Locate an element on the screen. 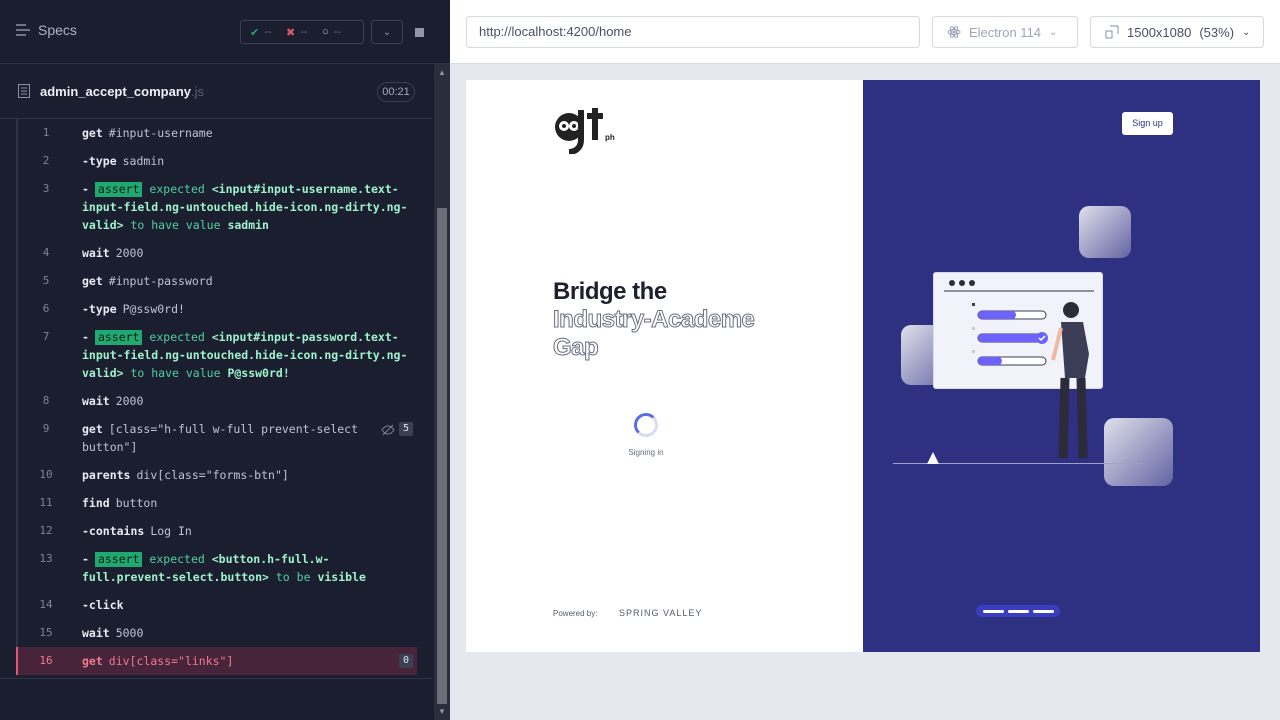  viewport-select: 1500x1080 (53%) ⌄ is located at coordinates (1177, 32).